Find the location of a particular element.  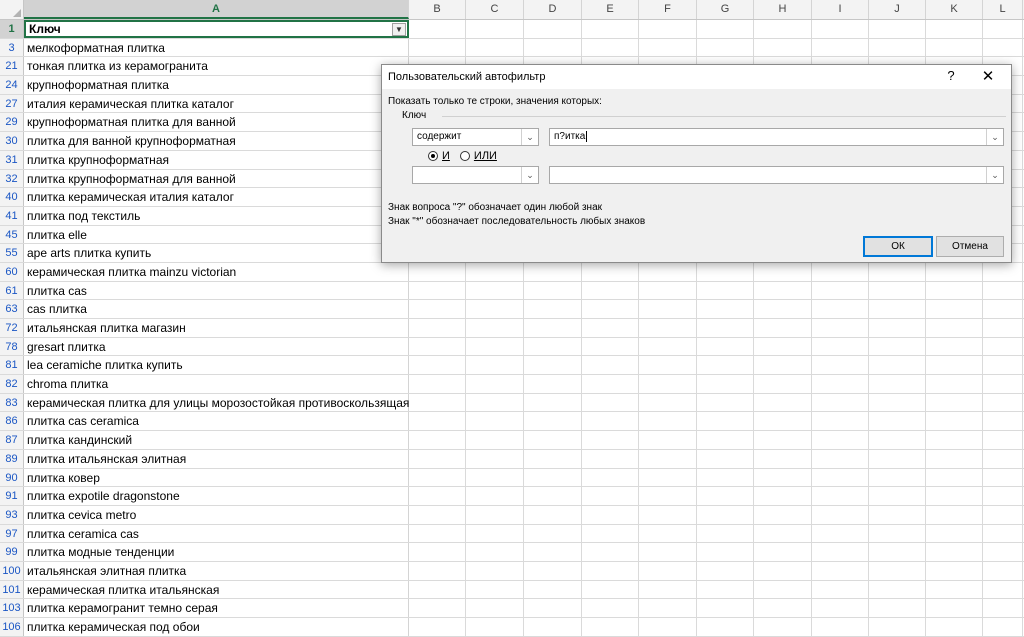

row-header: 90 is located at coordinates (12, 477).